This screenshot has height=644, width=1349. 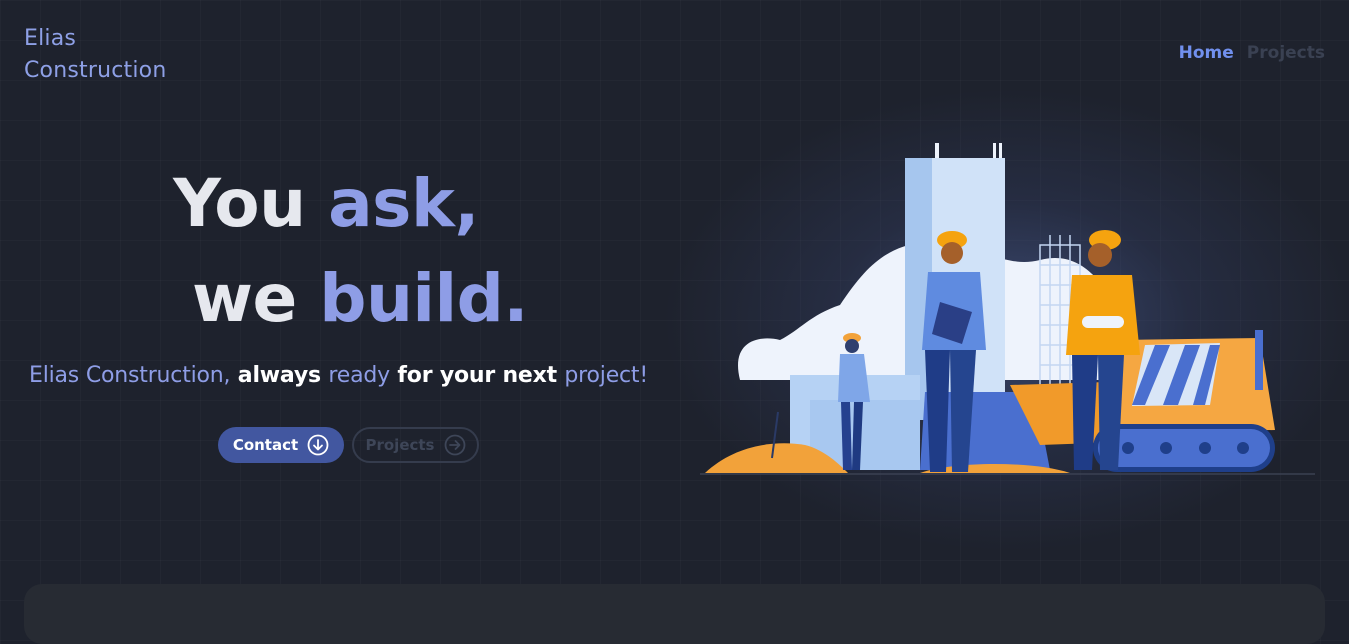 What do you see at coordinates (95, 70) in the screenshot?
I see `brand-name-line2: Construction` at bounding box center [95, 70].